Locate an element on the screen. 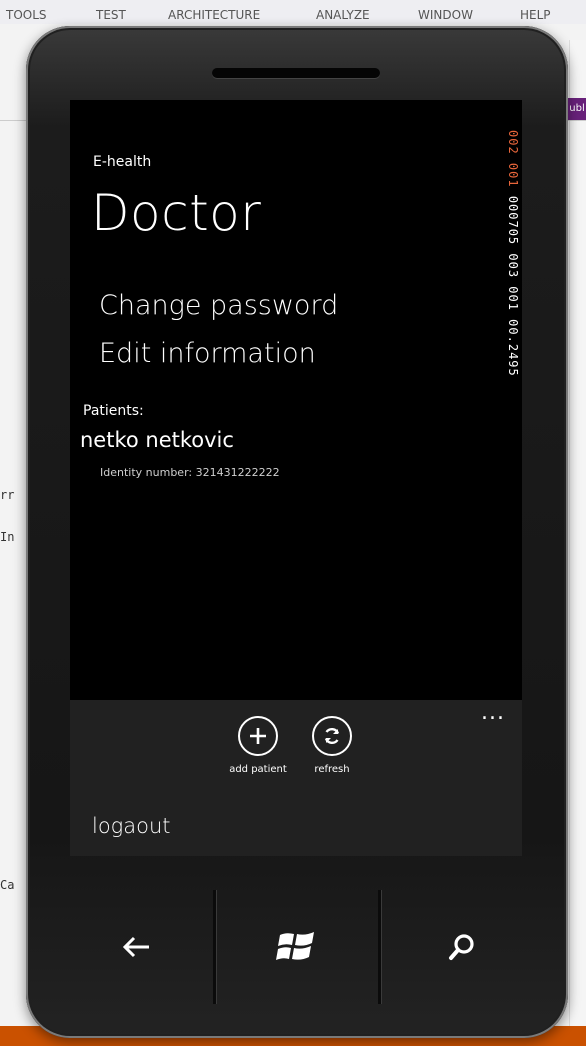 This screenshot has height=1046, width=586. ide-tab-fragment: ubl is located at coordinates (577, 109).